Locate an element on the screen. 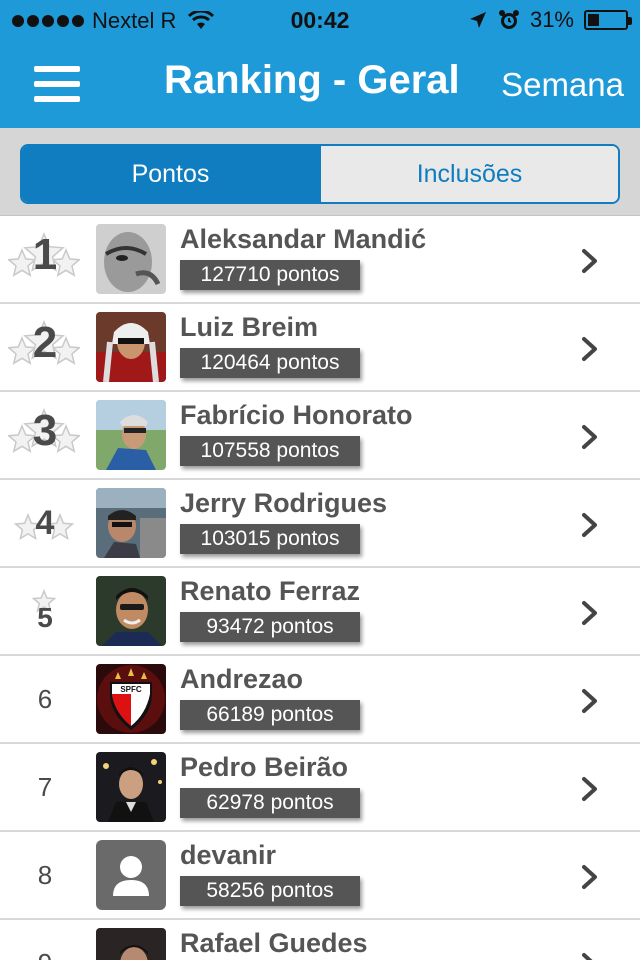 The height and width of the screenshot is (960, 640). rank-number: 5 is located at coordinates (45, 617).